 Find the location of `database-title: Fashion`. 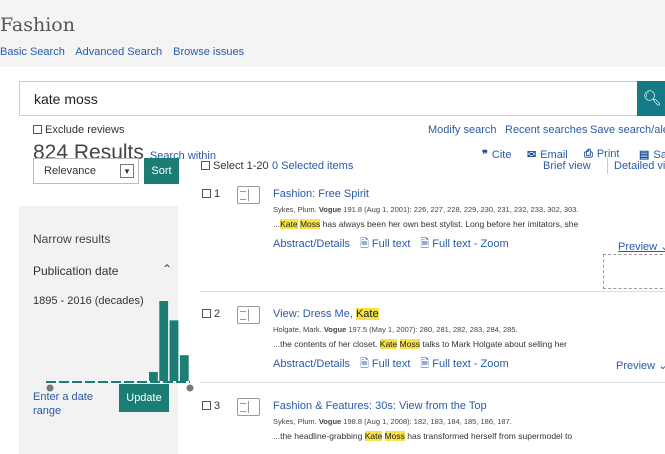

database-title: Fashion is located at coordinates (37, 25).